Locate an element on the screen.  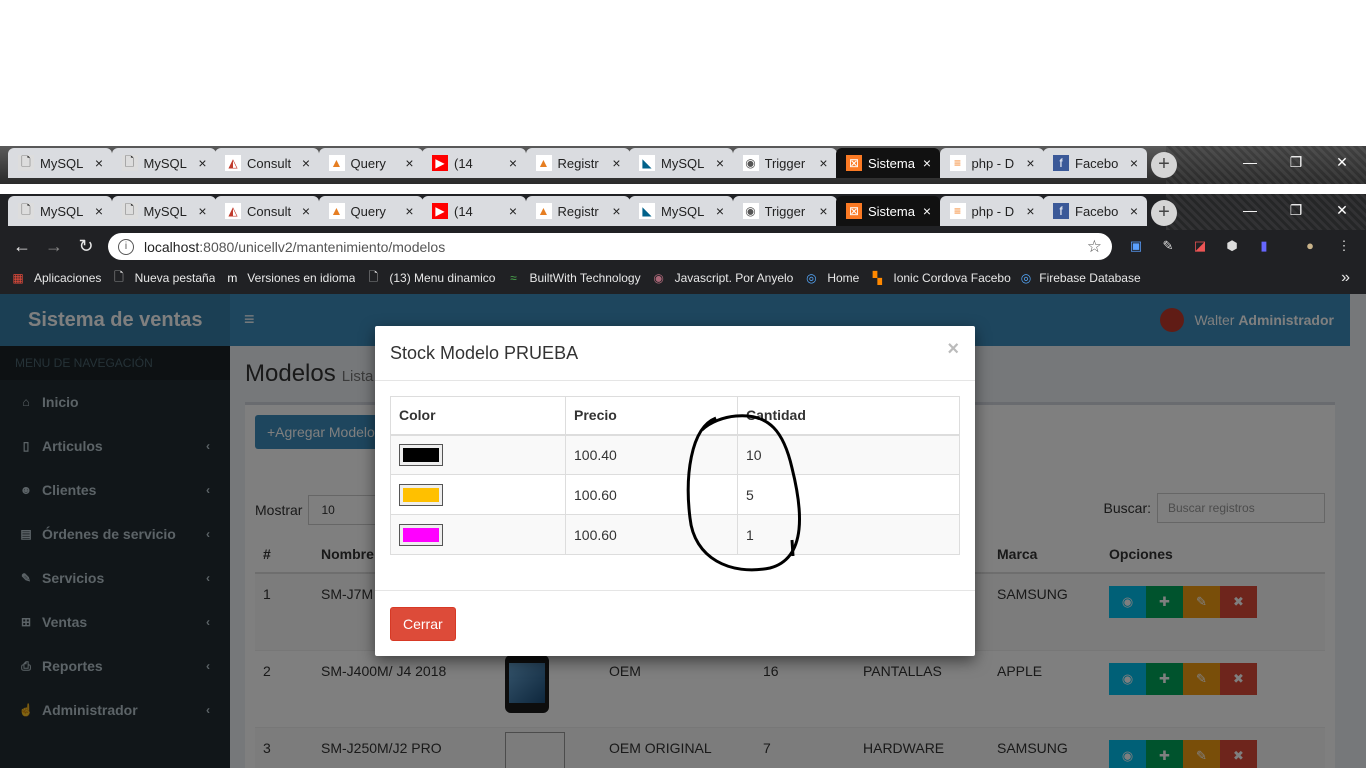
tab-title: Query is located at coordinates (368, 211).